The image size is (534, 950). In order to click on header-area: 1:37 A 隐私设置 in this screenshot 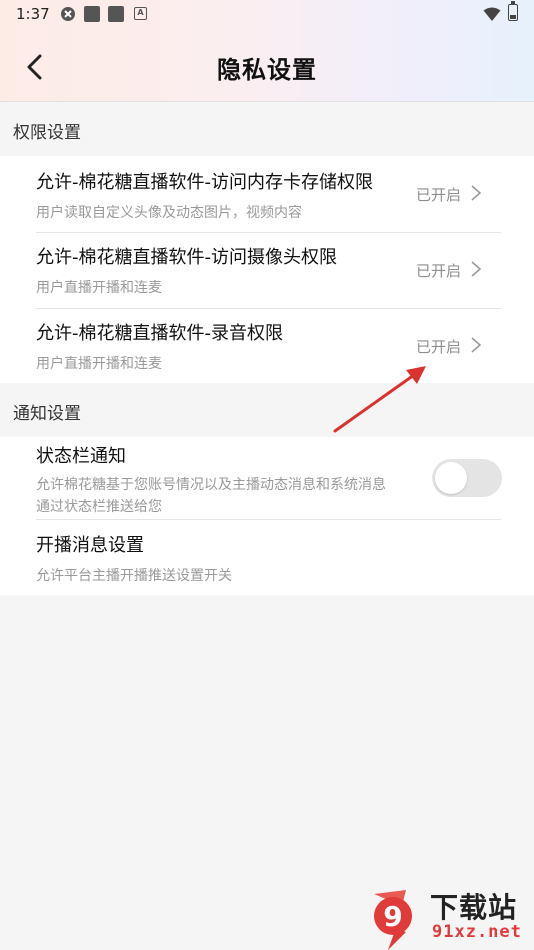, I will do `click(267, 51)`.